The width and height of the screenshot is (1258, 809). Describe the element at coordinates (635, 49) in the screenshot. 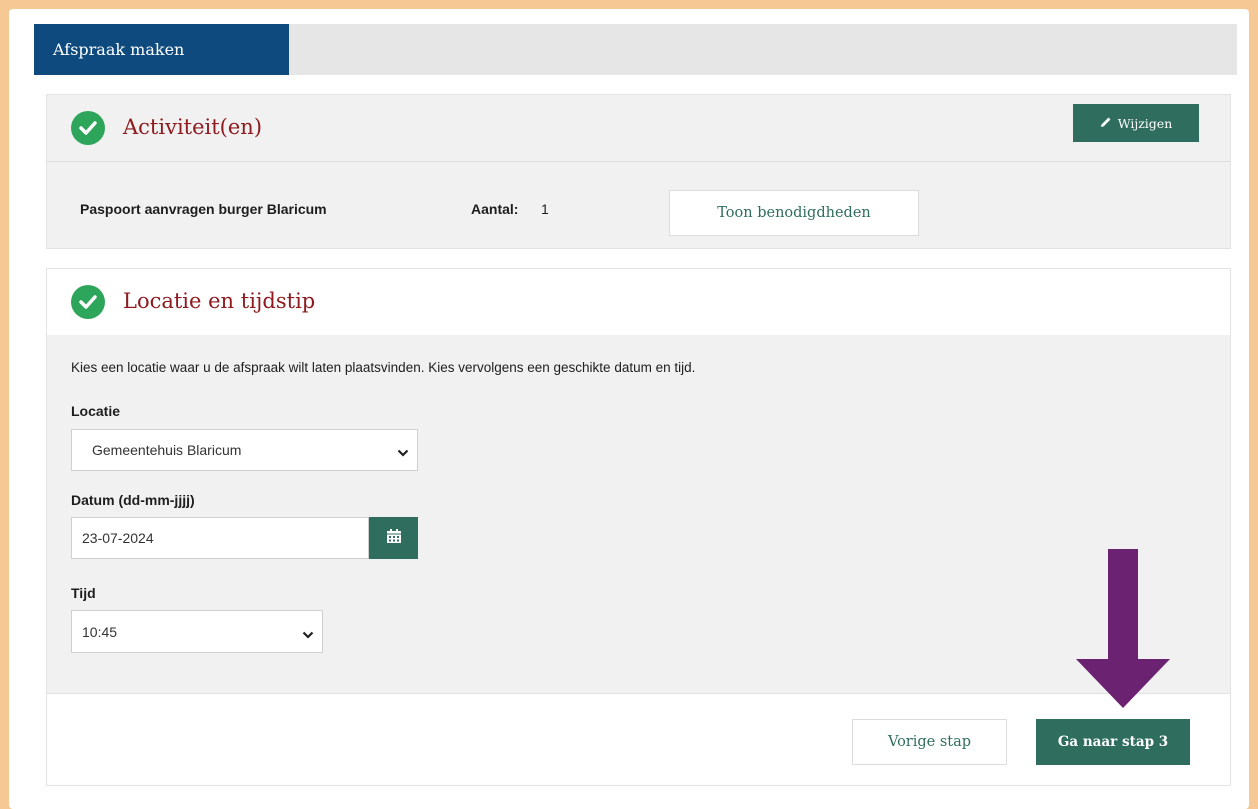

I see `tab-bar: Afspraak maken` at that location.